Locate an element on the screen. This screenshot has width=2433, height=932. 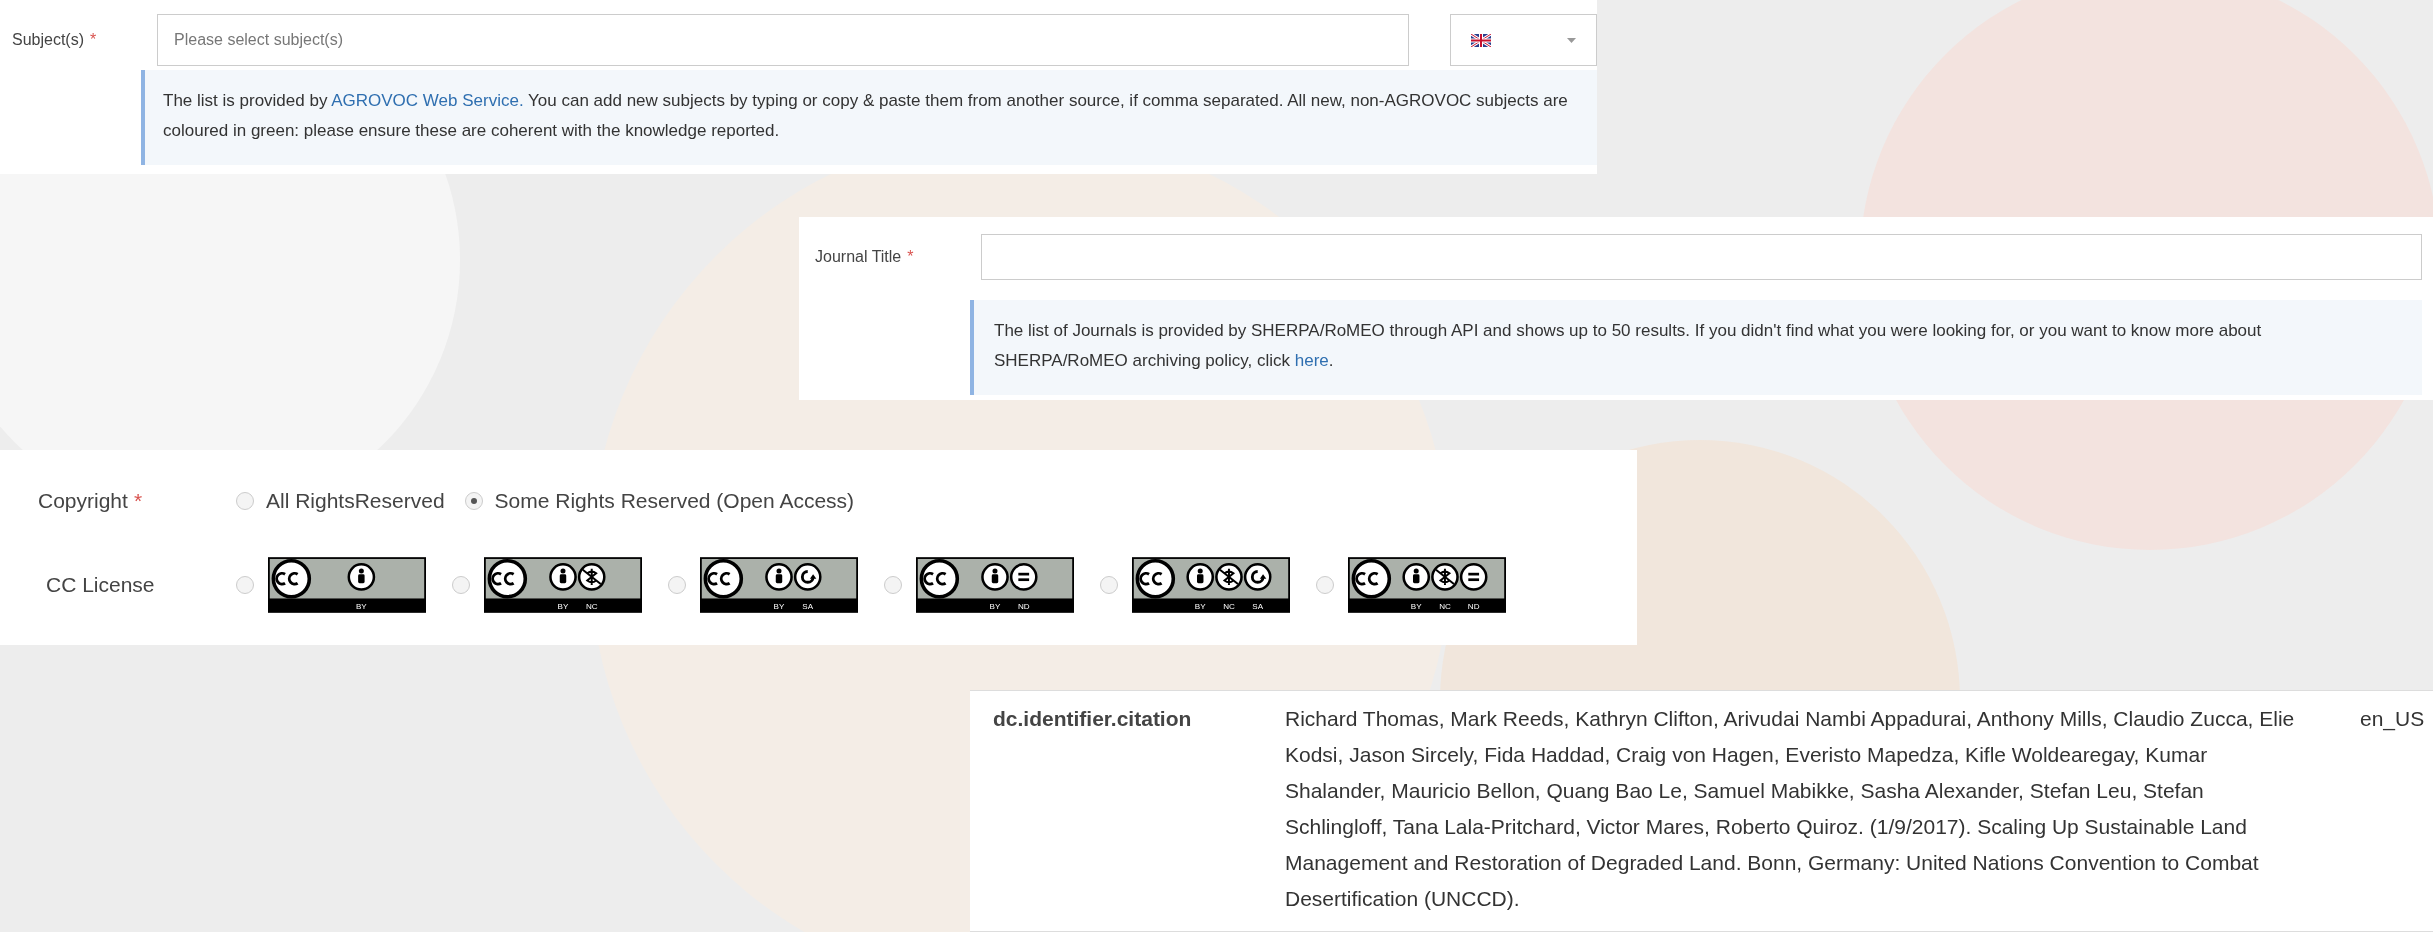
flag-icon is located at coordinates (1481, 40).